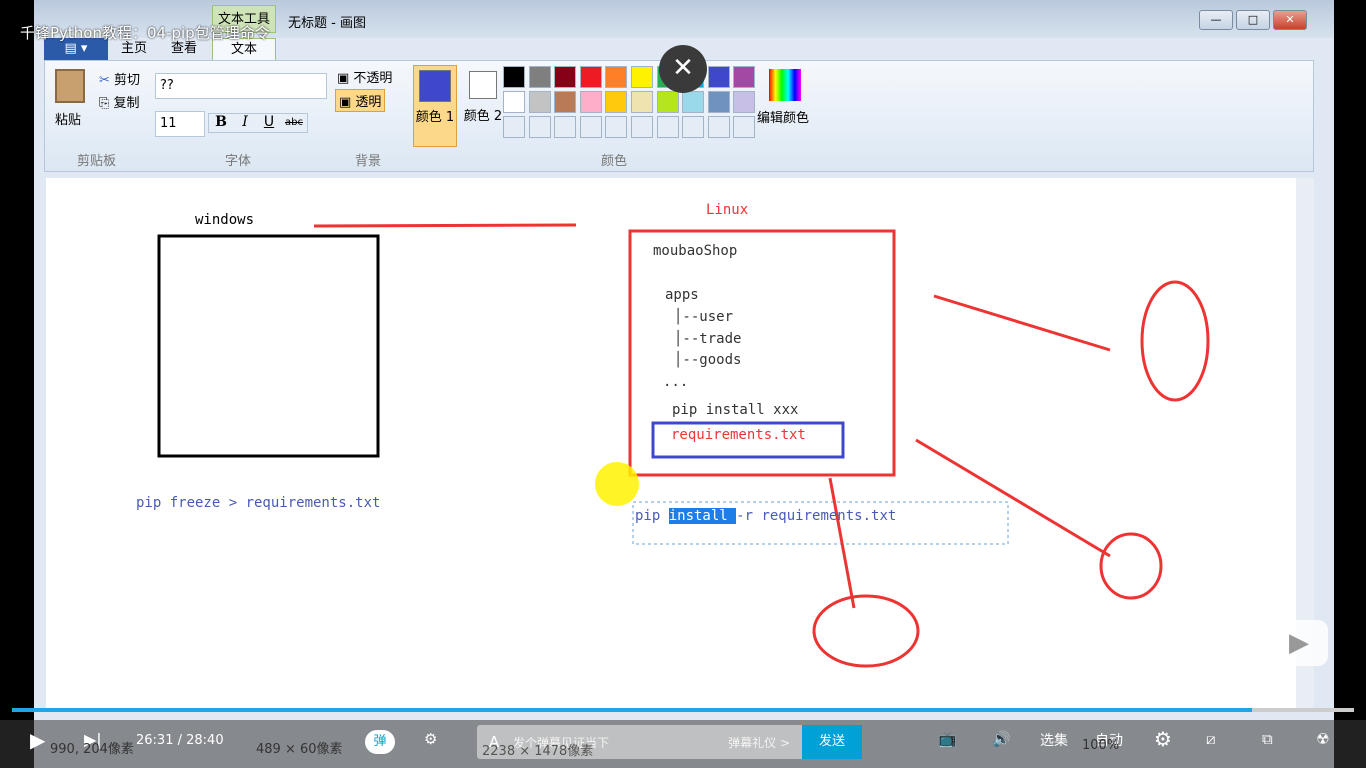  What do you see at coordinates (127, 80) in the screenshot?
I see `cut-label: 剪切` at bounding box center [127, 80].